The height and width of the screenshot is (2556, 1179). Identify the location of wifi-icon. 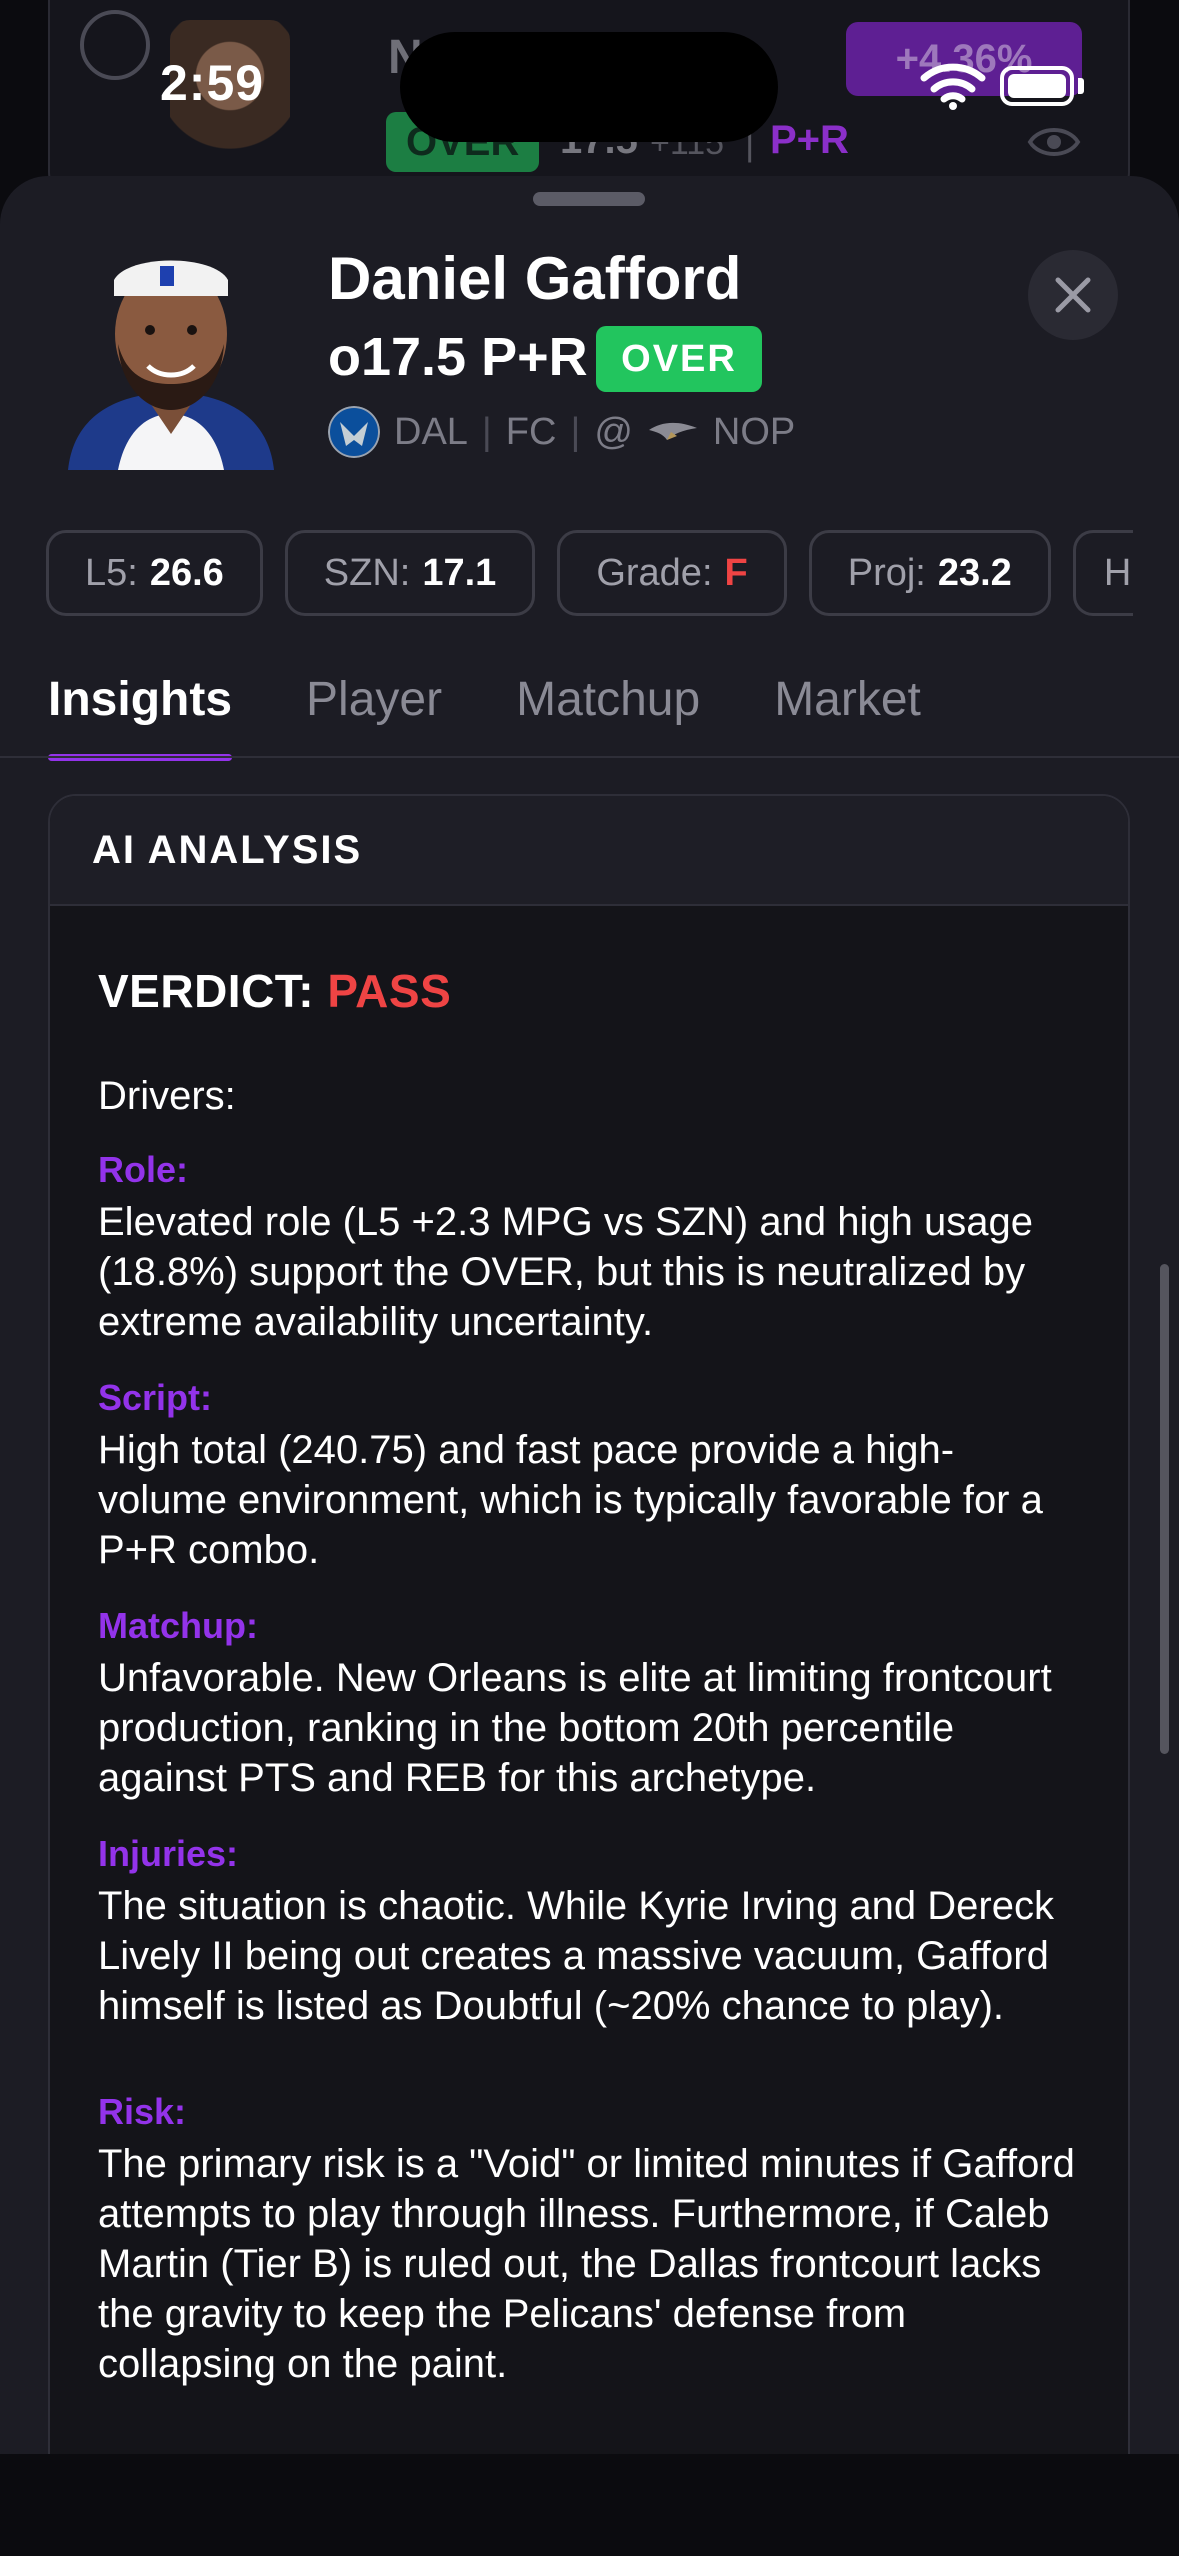
(953, 86).